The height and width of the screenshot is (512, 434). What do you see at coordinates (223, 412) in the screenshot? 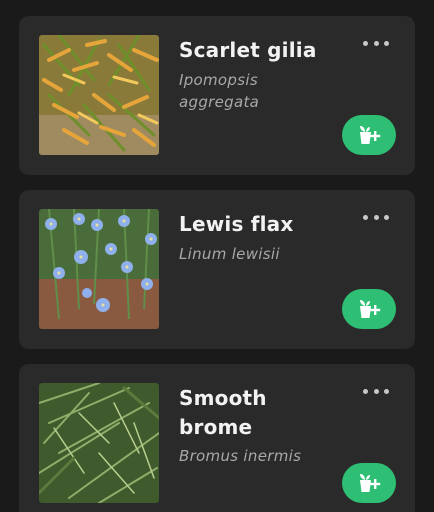
I see `plant-common-name: Smooth brome` at bounding box center [223, 412].